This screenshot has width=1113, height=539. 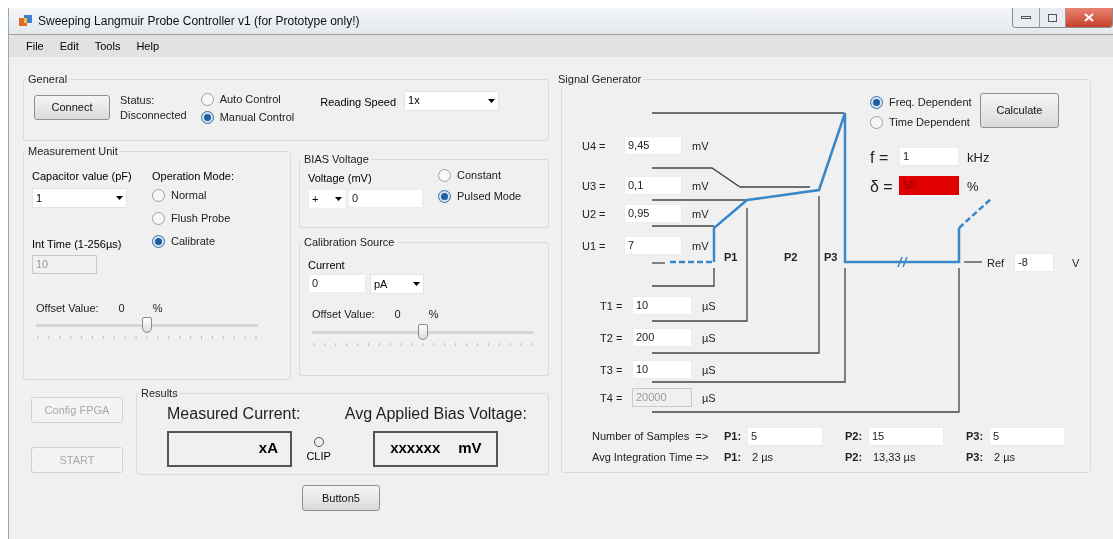 What do you see at coordinates (921, 102) in the screenshot?
I see `radio-button: Freq. Dependent` at bounding box center [921, 102].